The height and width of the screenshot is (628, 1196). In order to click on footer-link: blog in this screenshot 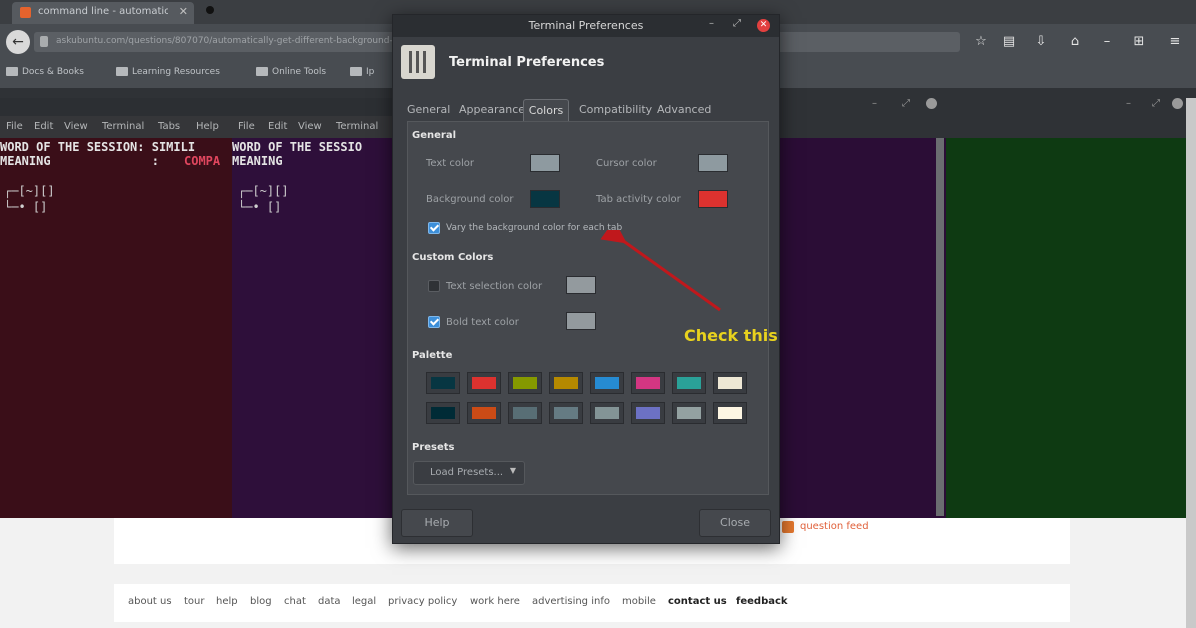, I will do `click(261, 601)`.